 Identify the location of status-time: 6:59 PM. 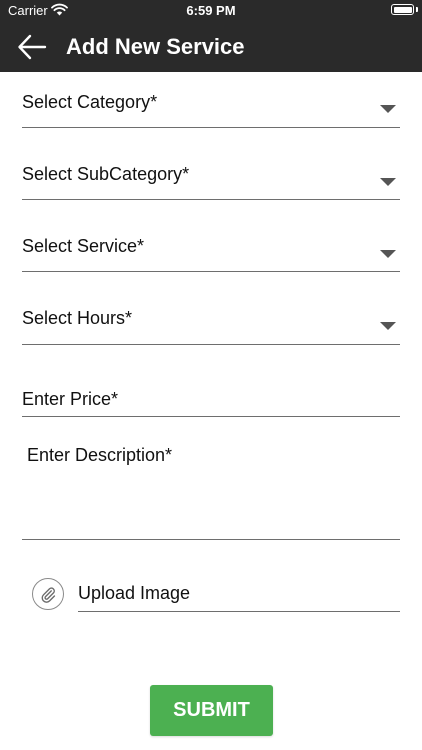
(211, 10).